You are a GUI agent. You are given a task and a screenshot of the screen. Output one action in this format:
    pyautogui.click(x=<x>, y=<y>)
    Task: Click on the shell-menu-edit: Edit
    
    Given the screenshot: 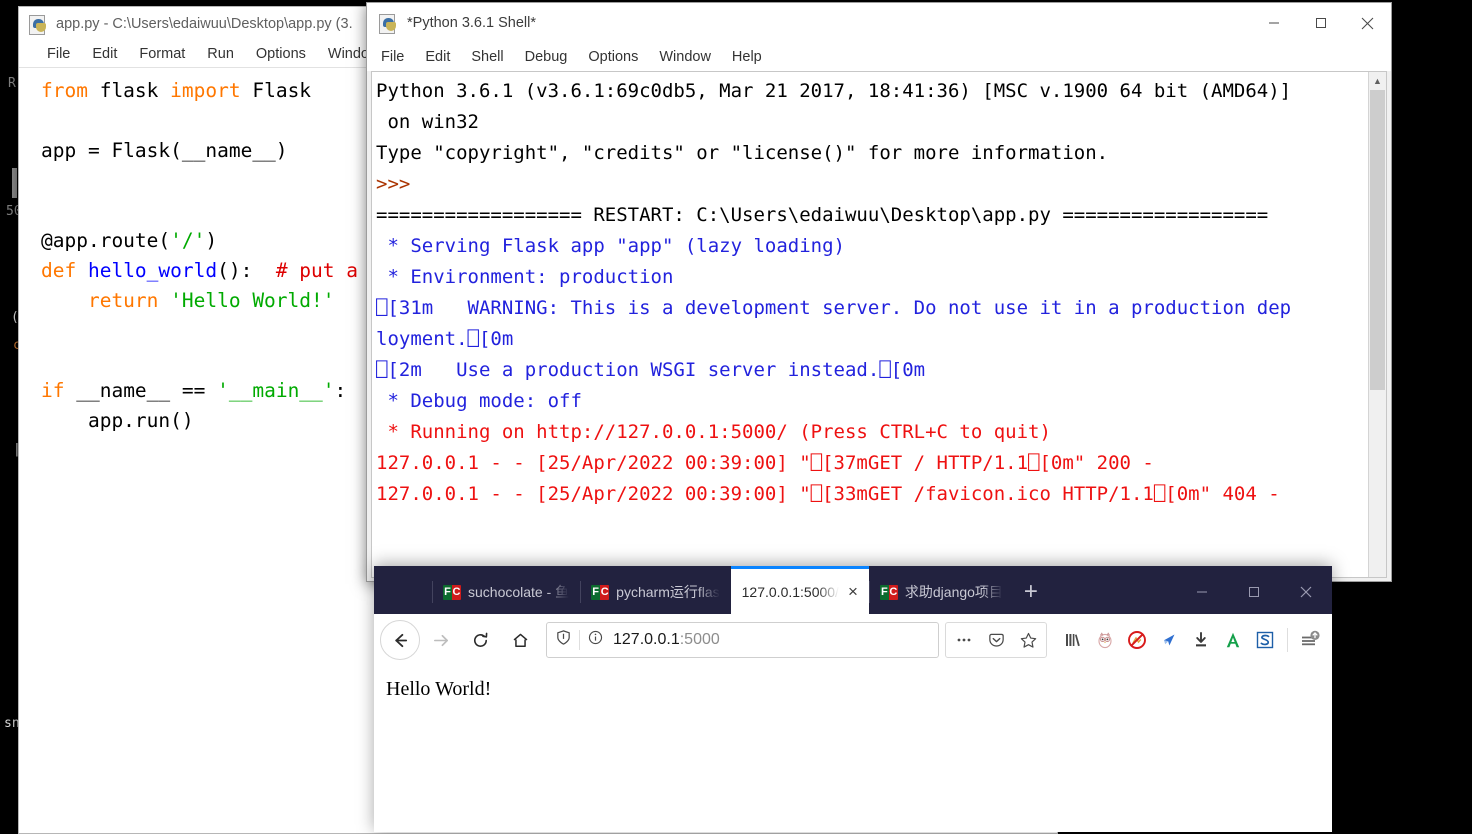 What is the action you would take?
    pyautogui.click(x=437, y=57)
    